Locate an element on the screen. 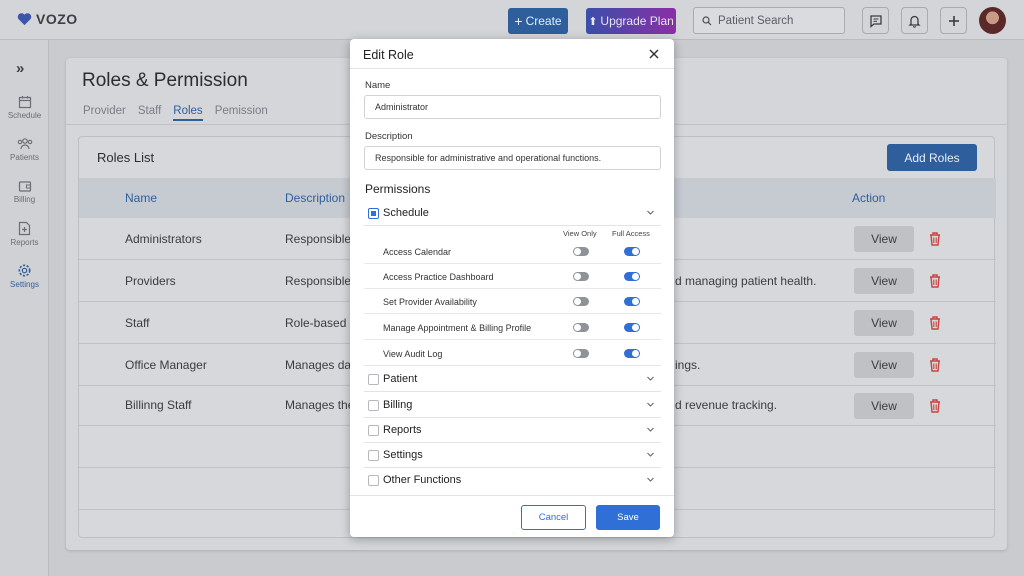 This screenshot has height=576, width=1024. role-name: Staff is located at coordinates (137, 323).